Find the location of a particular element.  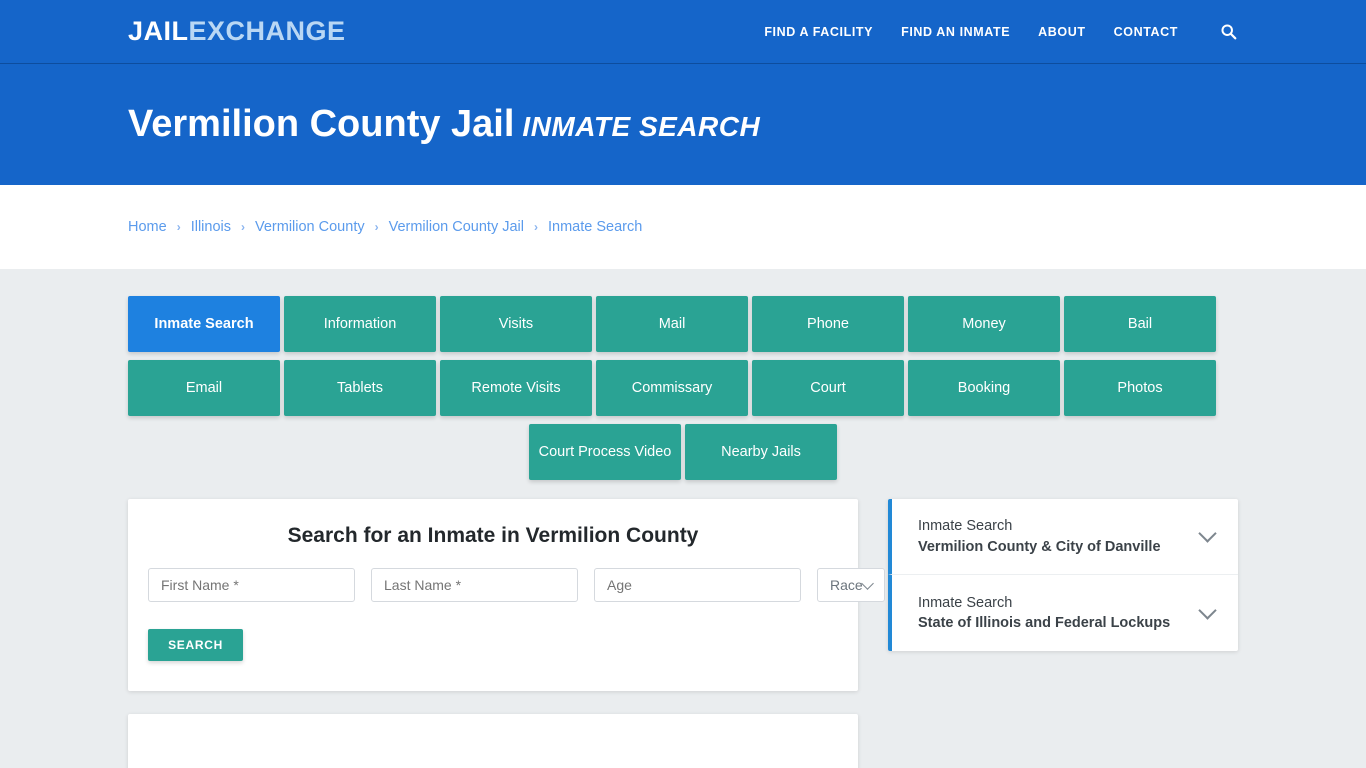

nav-item-find-a-facility: FIND A FACILITY is located at coordinates (818, 32).